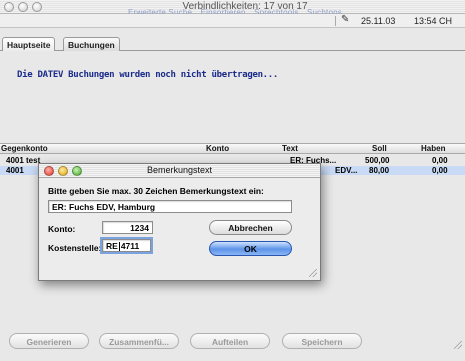 The height and width of the screenshot is (361, 465). I want to click on ok-button: OK, so click(250, 248).